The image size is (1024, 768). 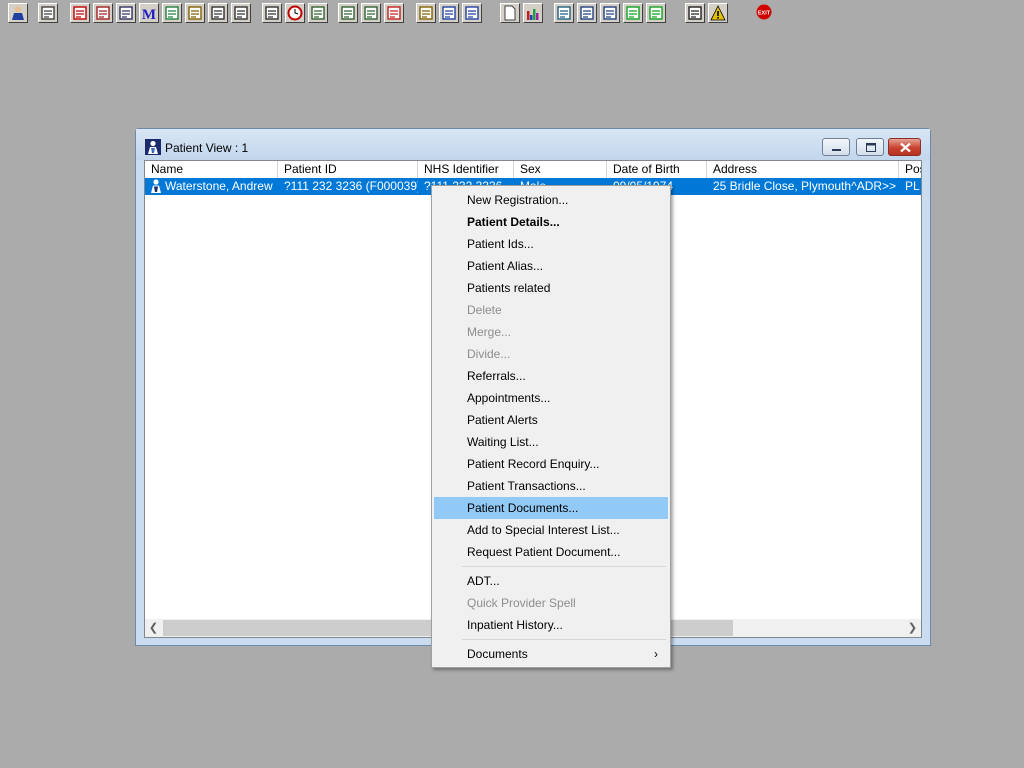 I want to click on ward-button, so click(x=371, y=13).